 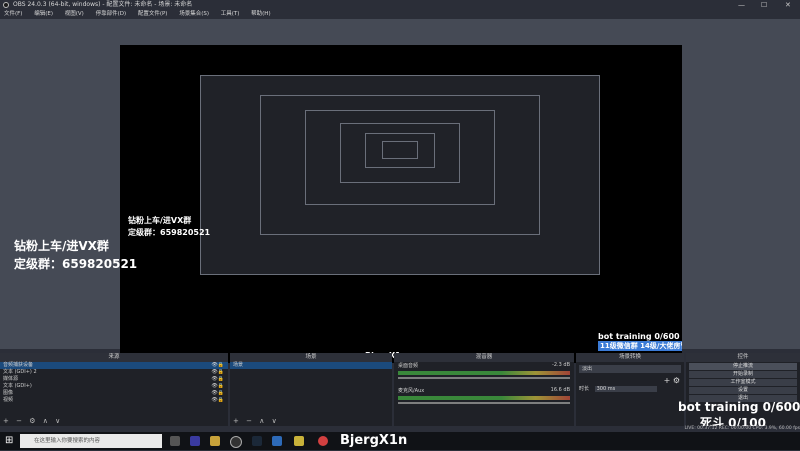 I want to click on move-up-button: ∧, so click(x=45, y=421).